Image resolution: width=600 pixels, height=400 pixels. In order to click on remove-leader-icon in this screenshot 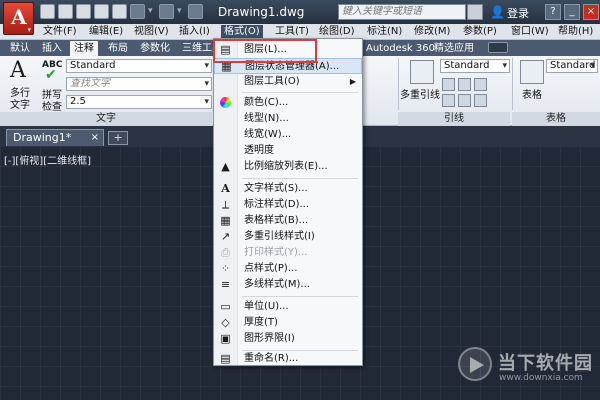, I will do `click(464, 84)`.